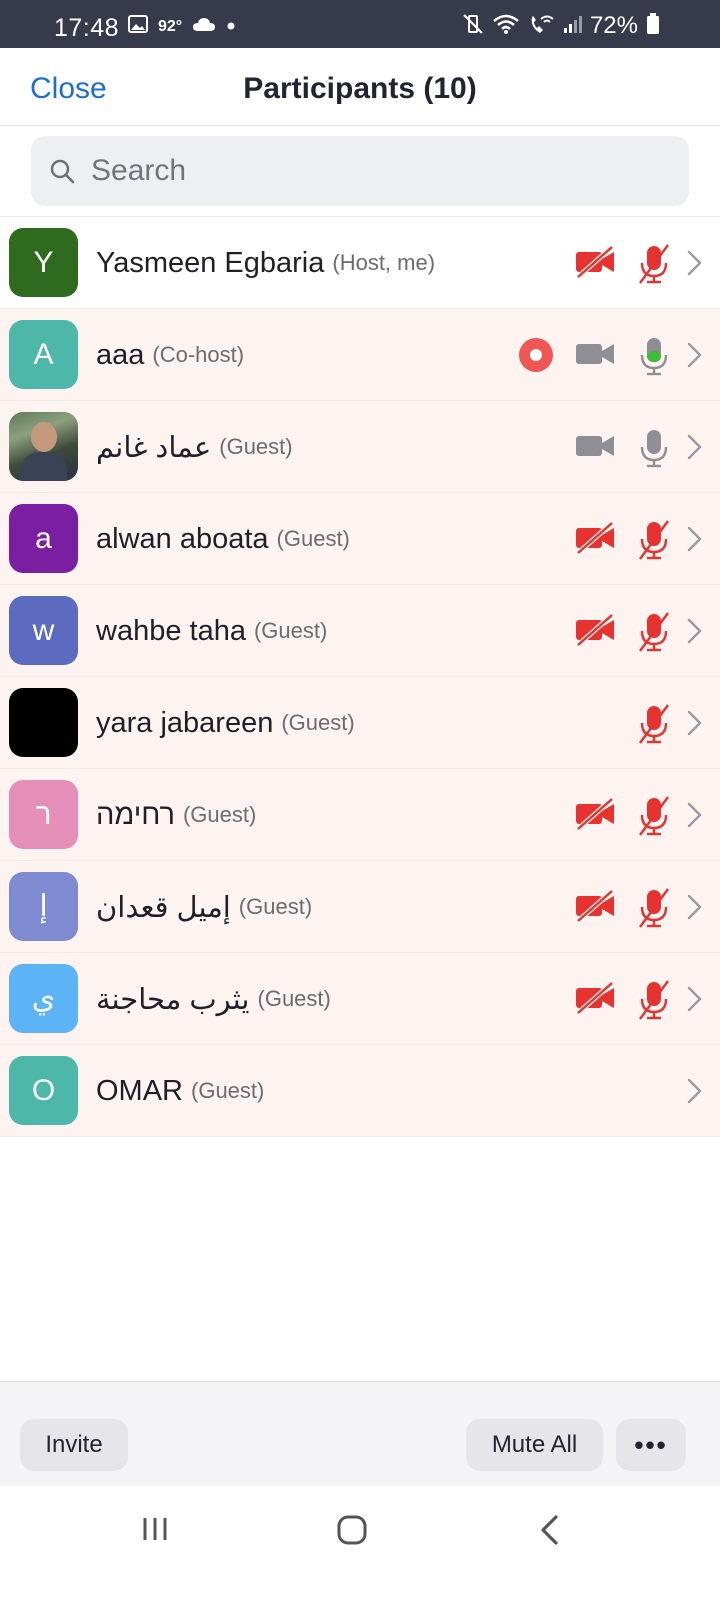 Image resolution: width=720 pixels, height=1600 pixels. I want to click on participant-name: aaa, so click(120, 354).